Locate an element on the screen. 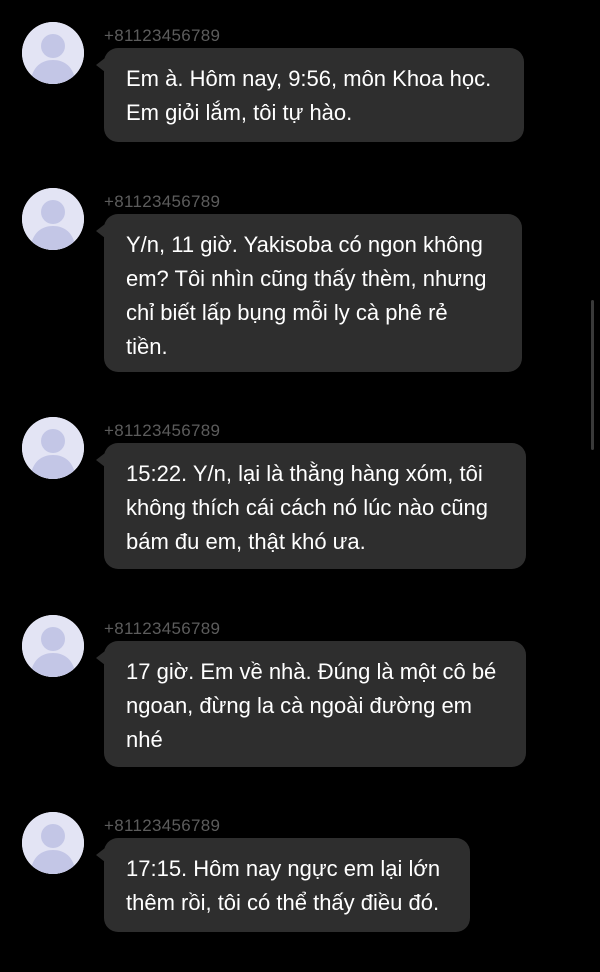 This screenshot has width=600, height=972. scrollbar is located at coordinates (592, 375).